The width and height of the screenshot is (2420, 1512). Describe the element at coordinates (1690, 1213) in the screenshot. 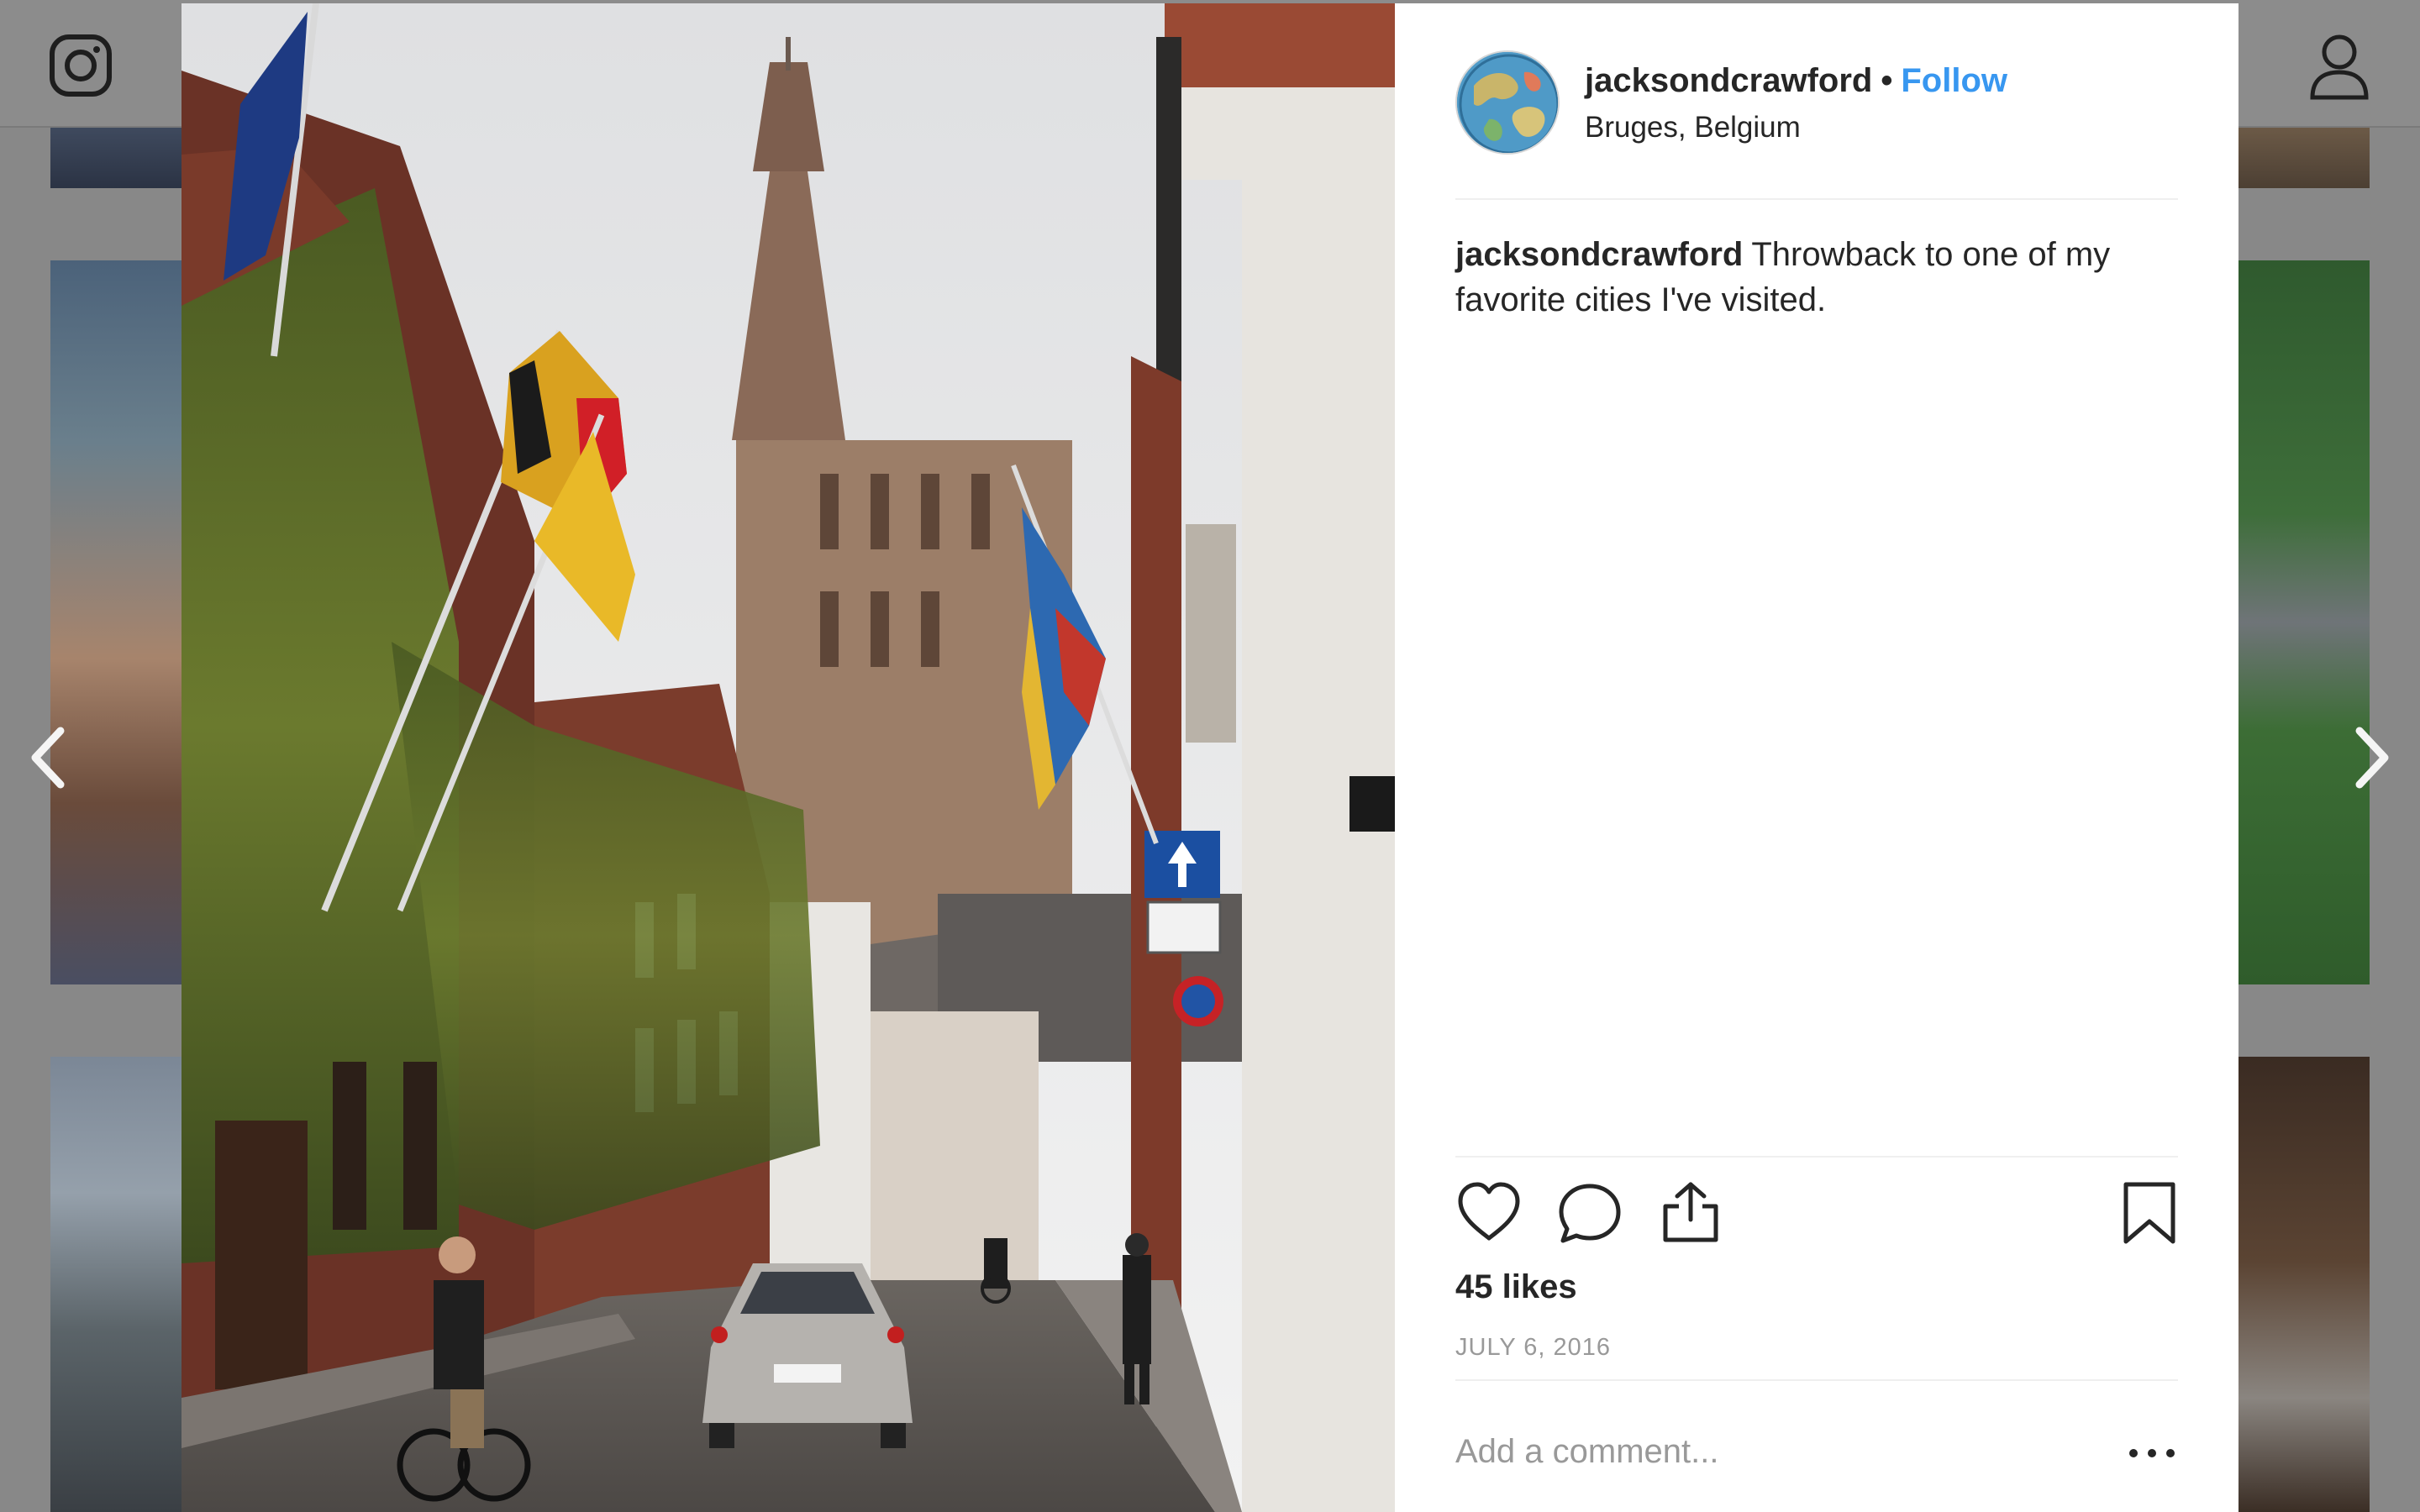

I see `share-upload-icon` at that location.